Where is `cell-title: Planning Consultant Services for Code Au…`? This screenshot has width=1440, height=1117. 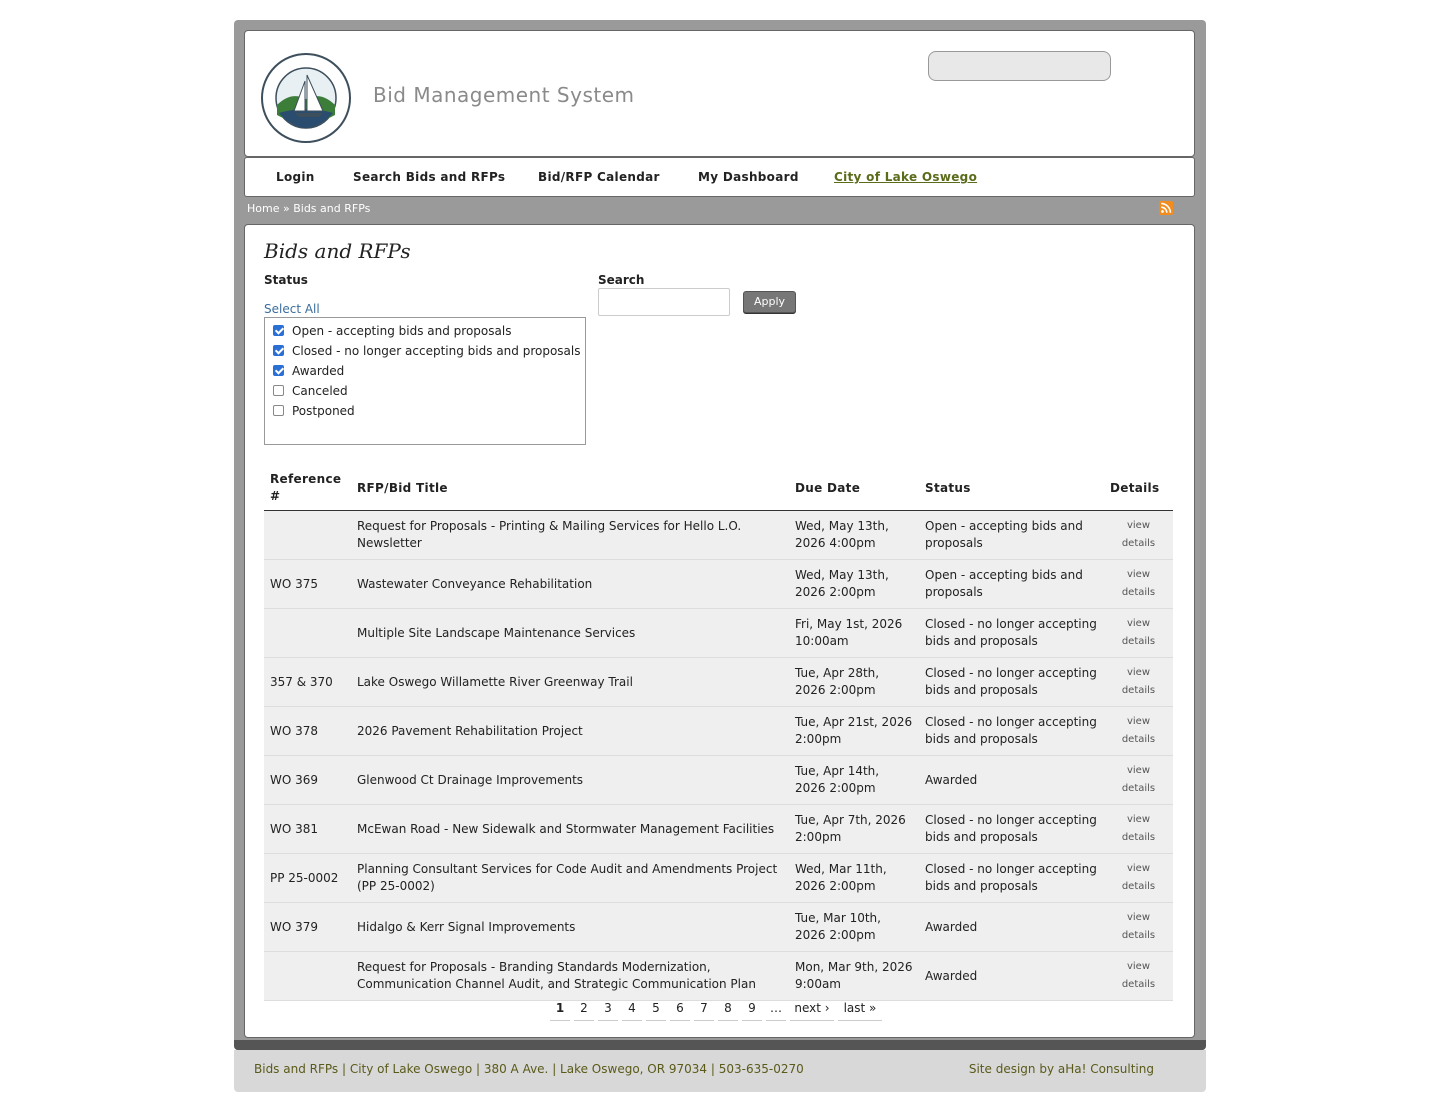
cell-title: Planning Consultant Services for Code Au… is located at coordinates (570, 878).